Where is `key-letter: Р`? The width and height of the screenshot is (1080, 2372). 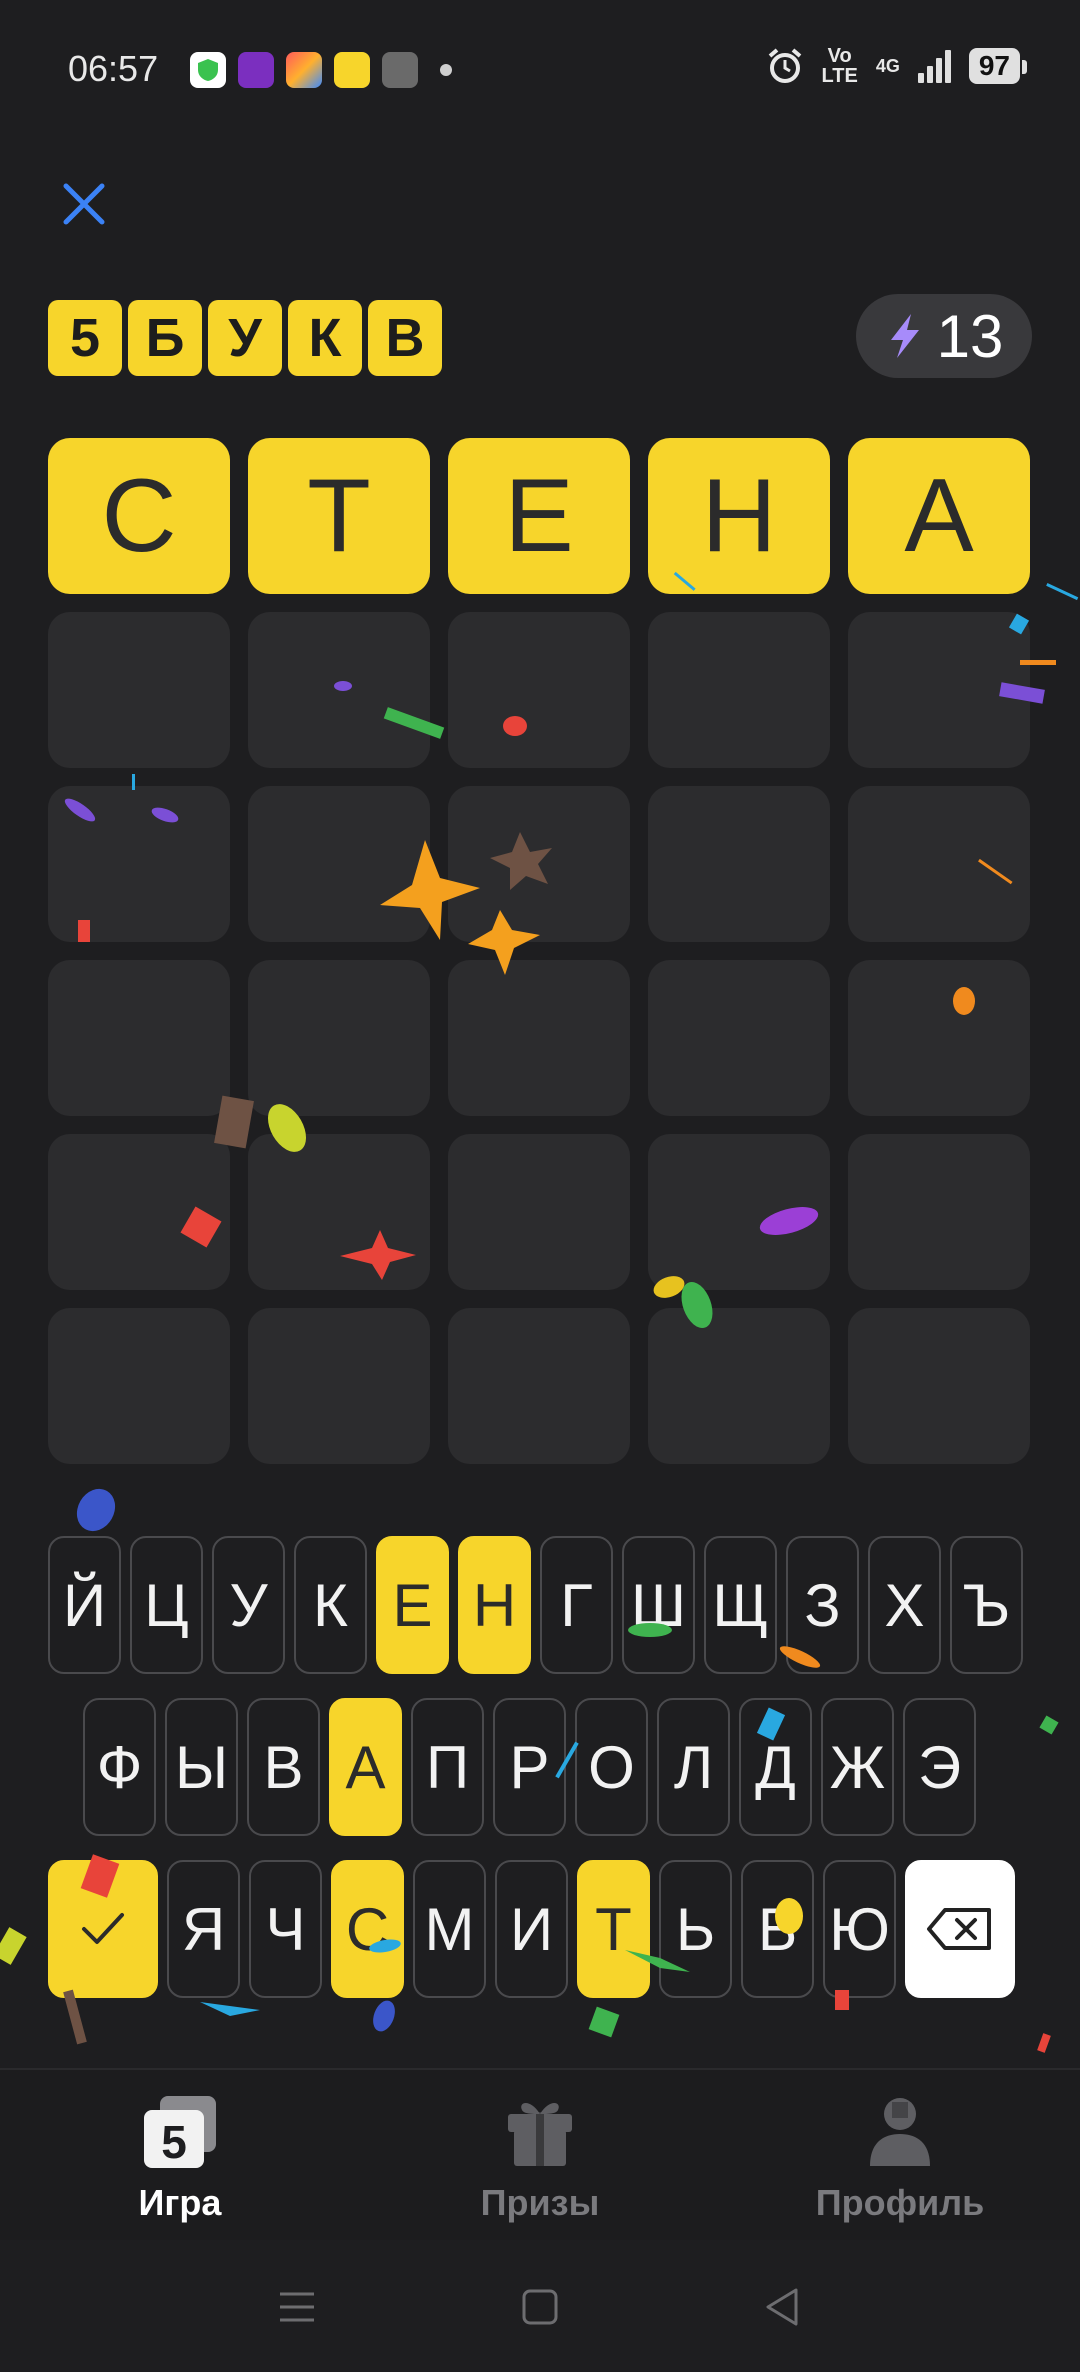 key-letter: Р is located at coordinates (529, 1767).